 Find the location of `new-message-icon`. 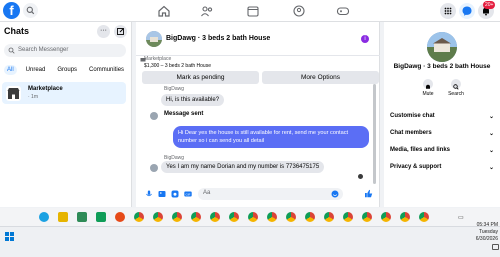

new-message-icon is located at coordinates (120, 31).